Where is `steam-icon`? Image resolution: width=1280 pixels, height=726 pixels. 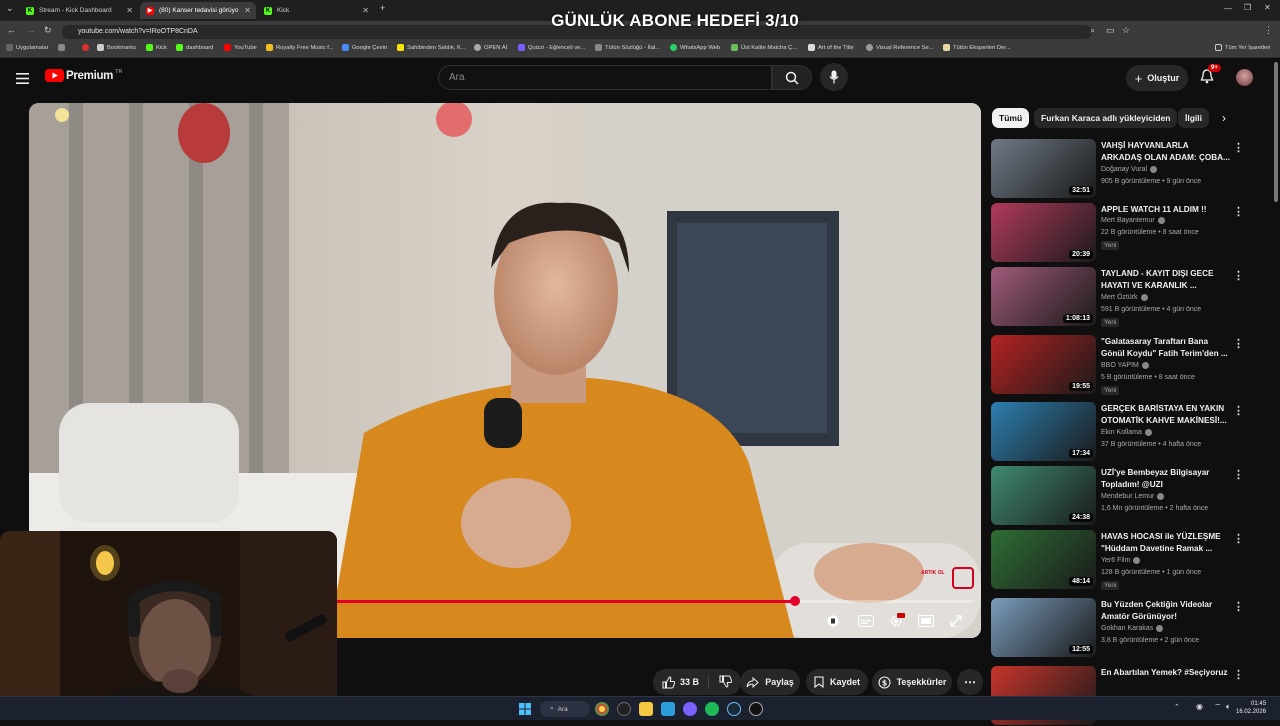 steam-icon is located at coordinates (734, 709).